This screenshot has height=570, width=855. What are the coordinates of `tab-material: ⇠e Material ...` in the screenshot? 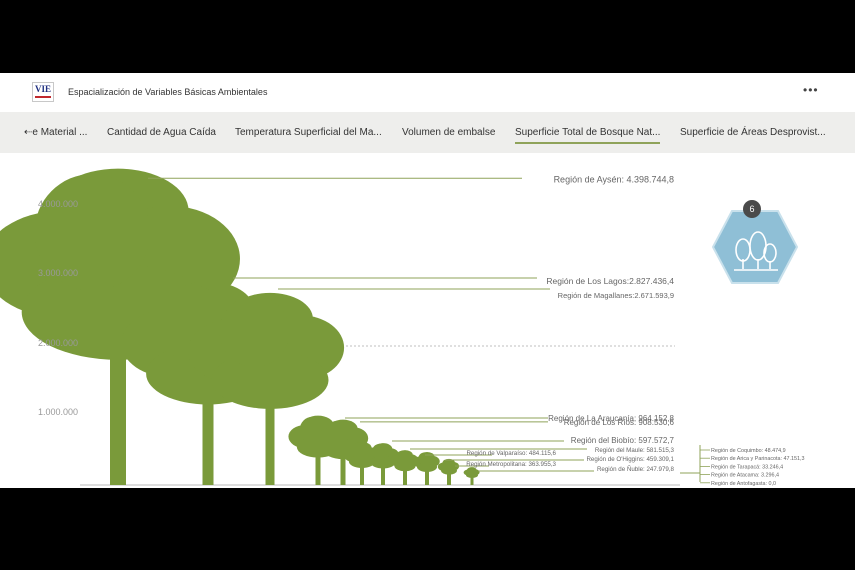 It's located at (55, 132).